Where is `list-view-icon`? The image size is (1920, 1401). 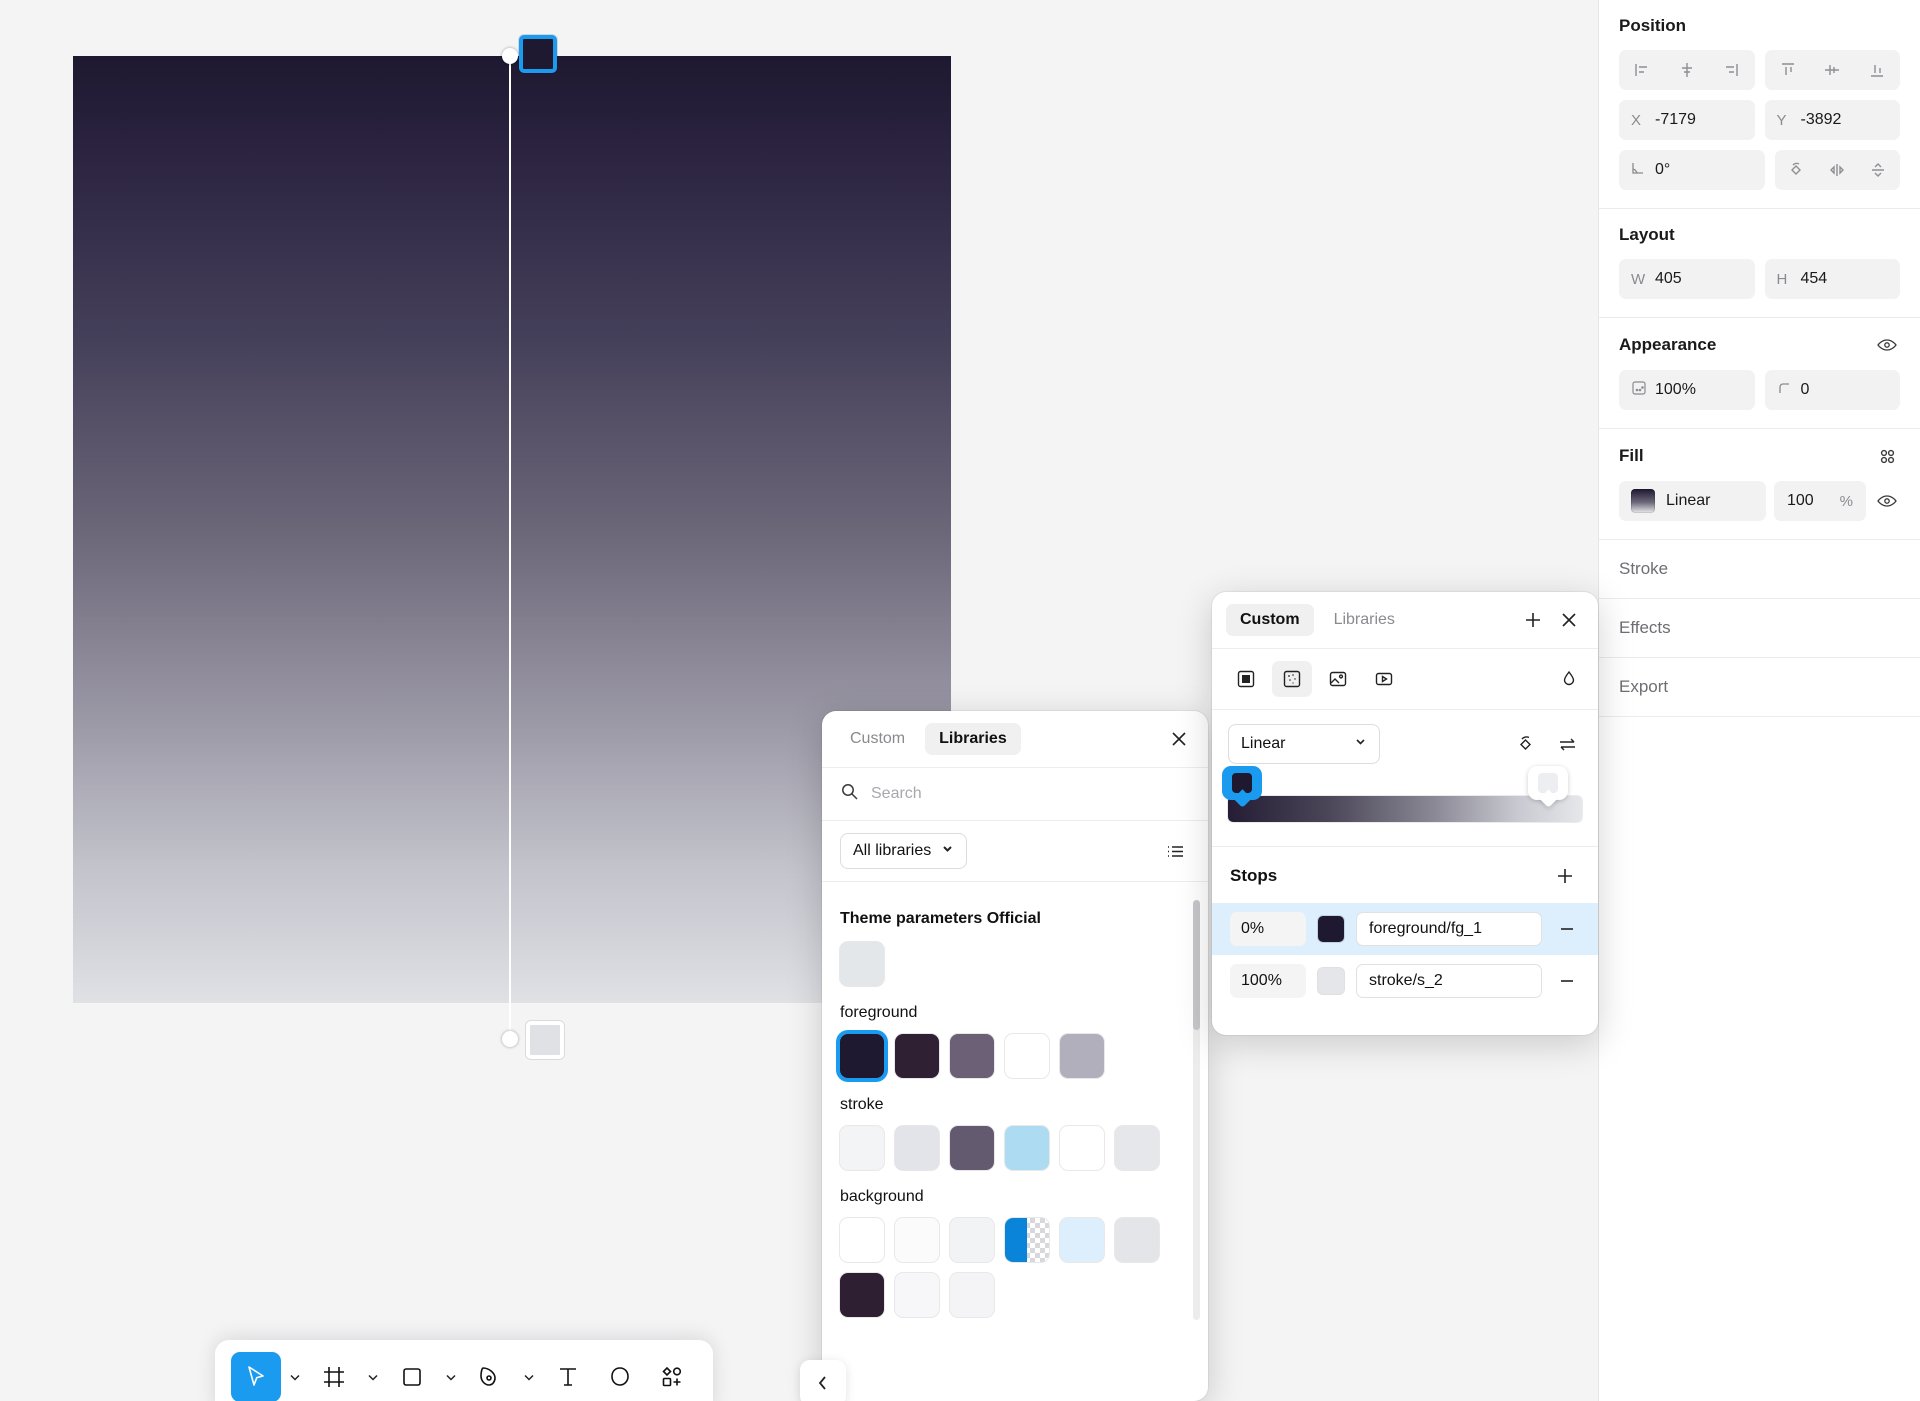 list-view-icon is located at coordinates (1175, 851).